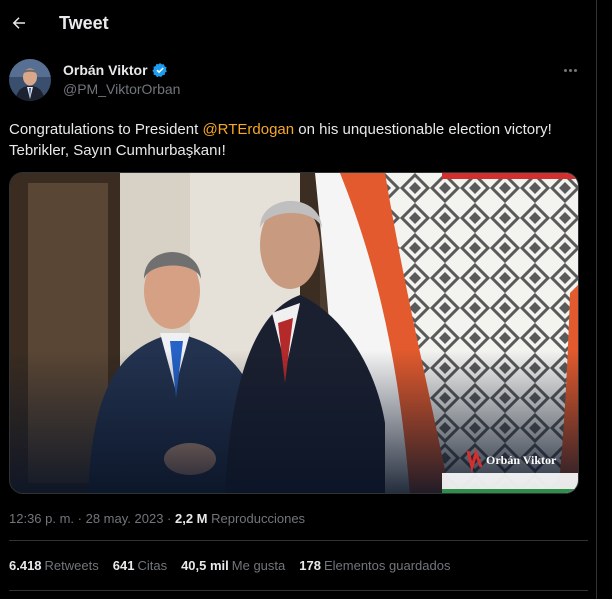  I want to click on tweet-time: 12:36 p. m., so click(41, 518).